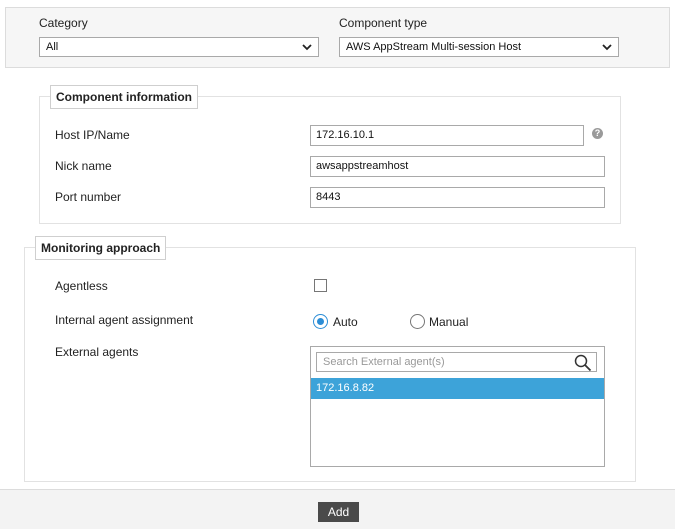  Describe the element at coordinates (345, 322) in the screenshot. I see `auto-radio-label: Auto` at that location.